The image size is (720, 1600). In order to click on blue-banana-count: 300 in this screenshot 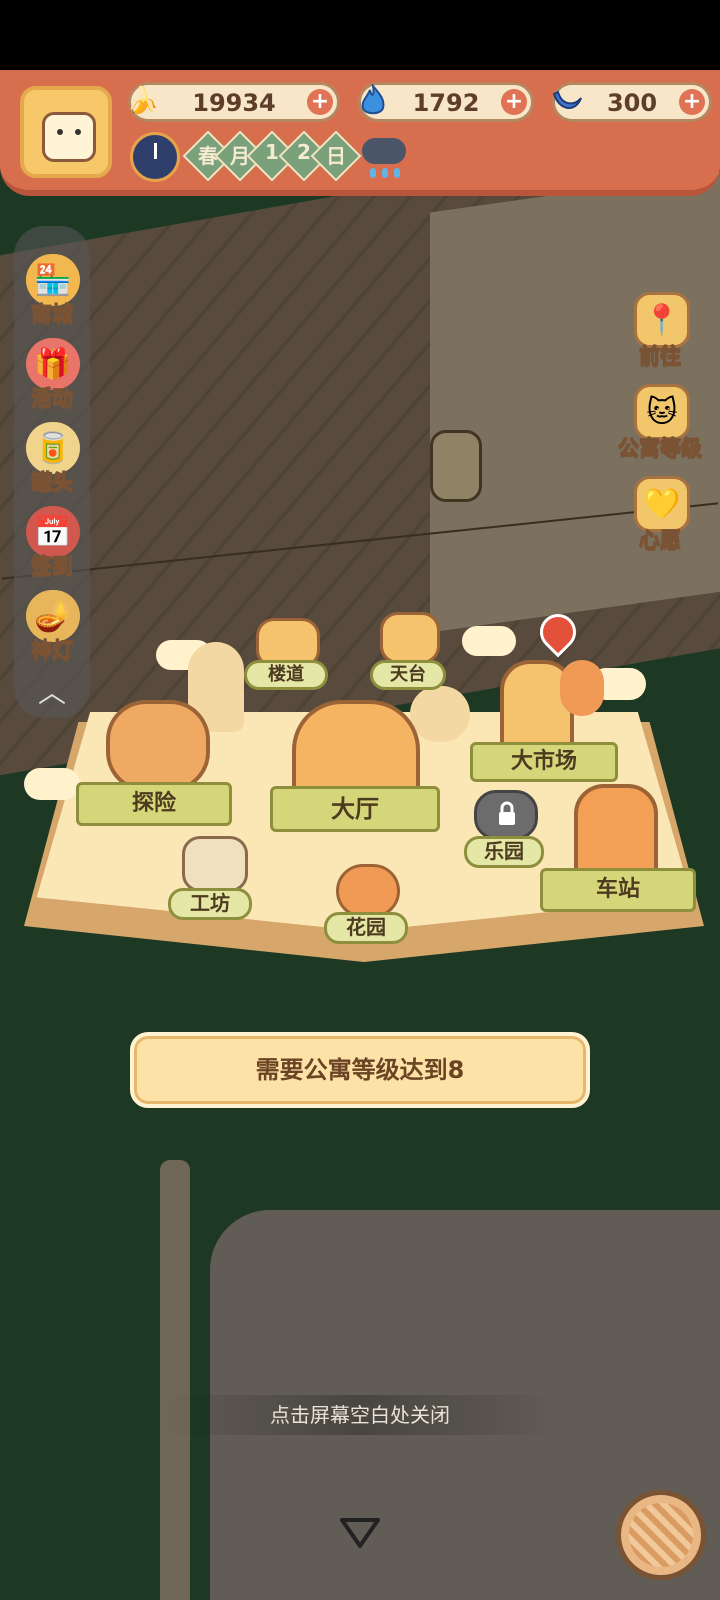, I will do `click(632, 103)`.